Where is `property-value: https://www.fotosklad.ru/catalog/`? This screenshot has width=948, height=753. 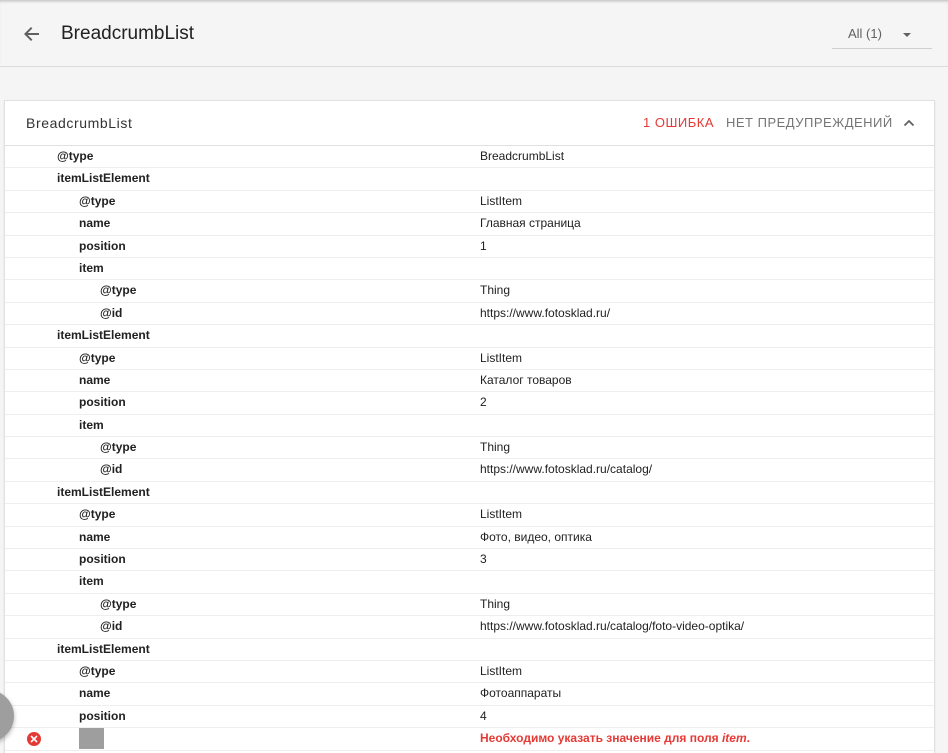 property-value: https://www.fotosklad.ru/catalog/ is located at coordinates (566, 469).